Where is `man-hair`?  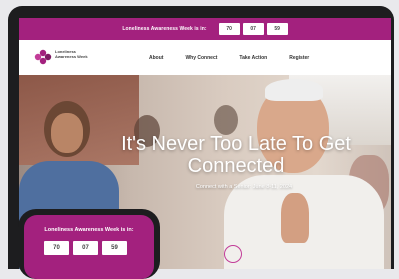
man-hair is located at coordinates (294, 90).